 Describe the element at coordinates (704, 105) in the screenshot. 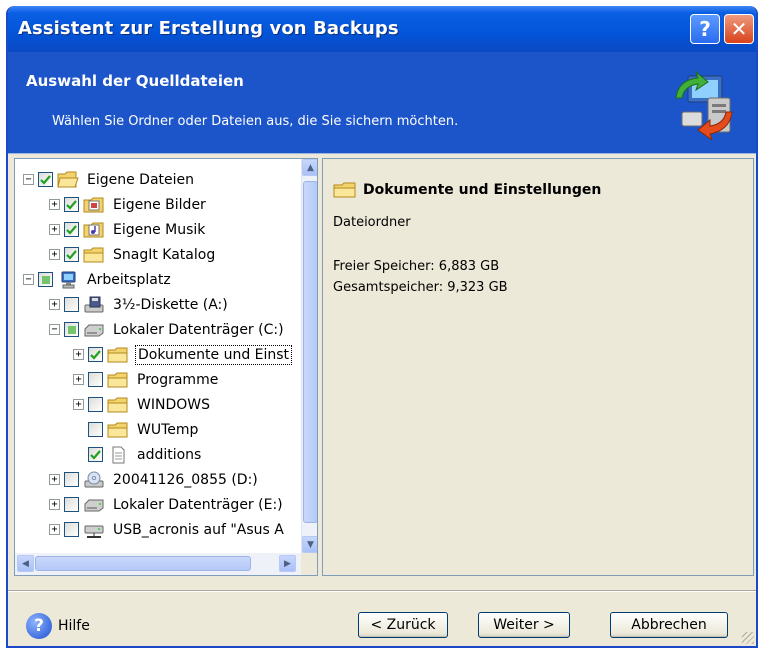

I see `backup-computer-icon` at that location.